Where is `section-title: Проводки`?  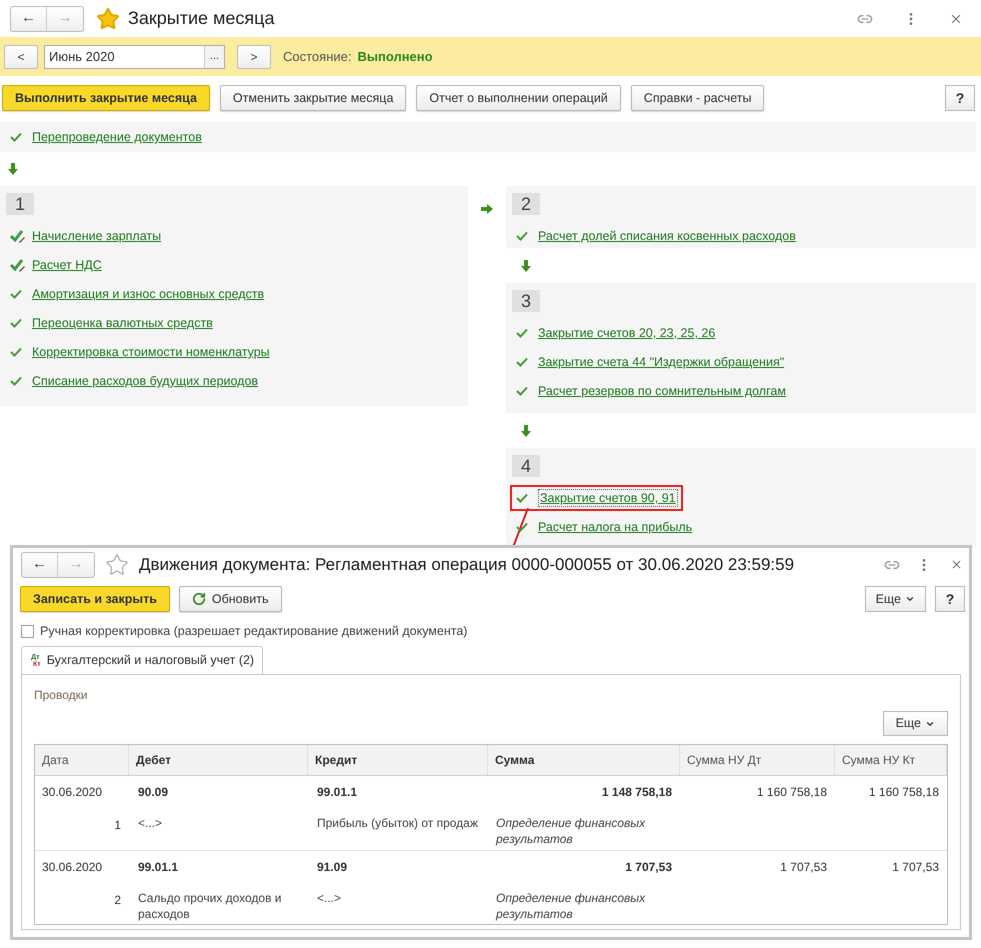
section-title: Проводки is located at coordinates (61, 695).